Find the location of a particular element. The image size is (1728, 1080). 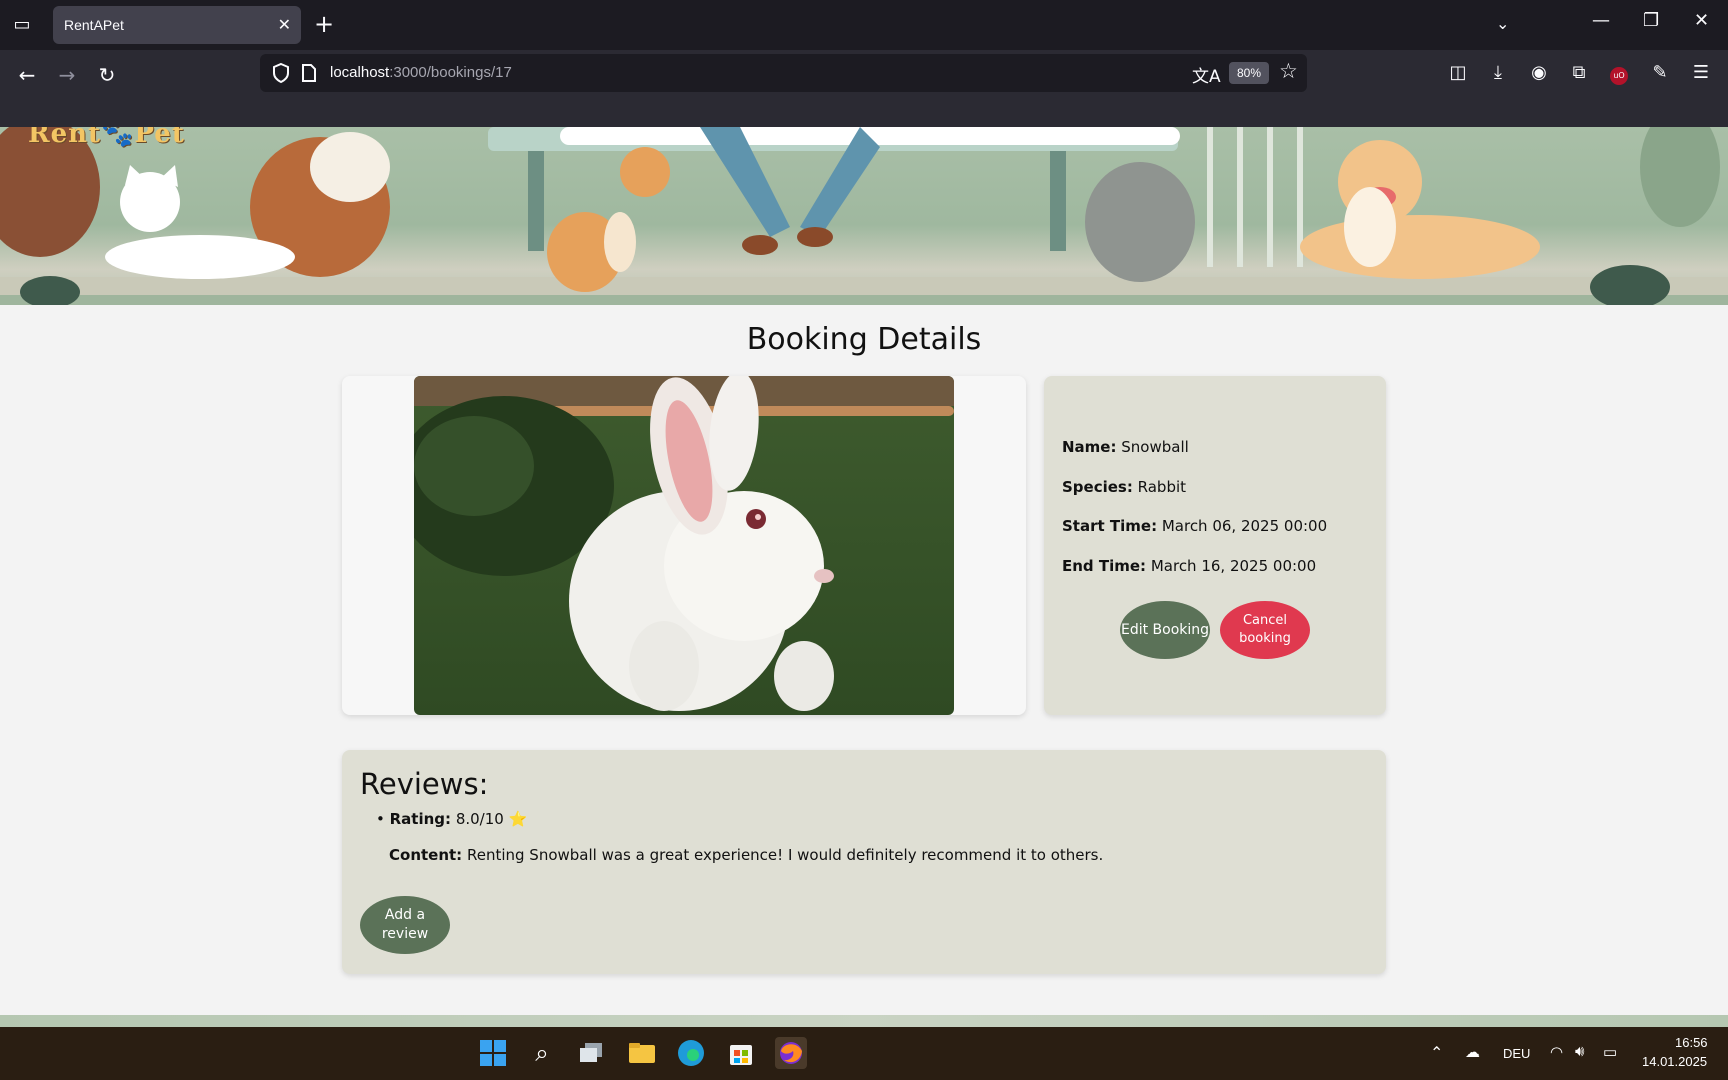

clock-date: 14.01.2025 is located at coordinates (1674, 1061).